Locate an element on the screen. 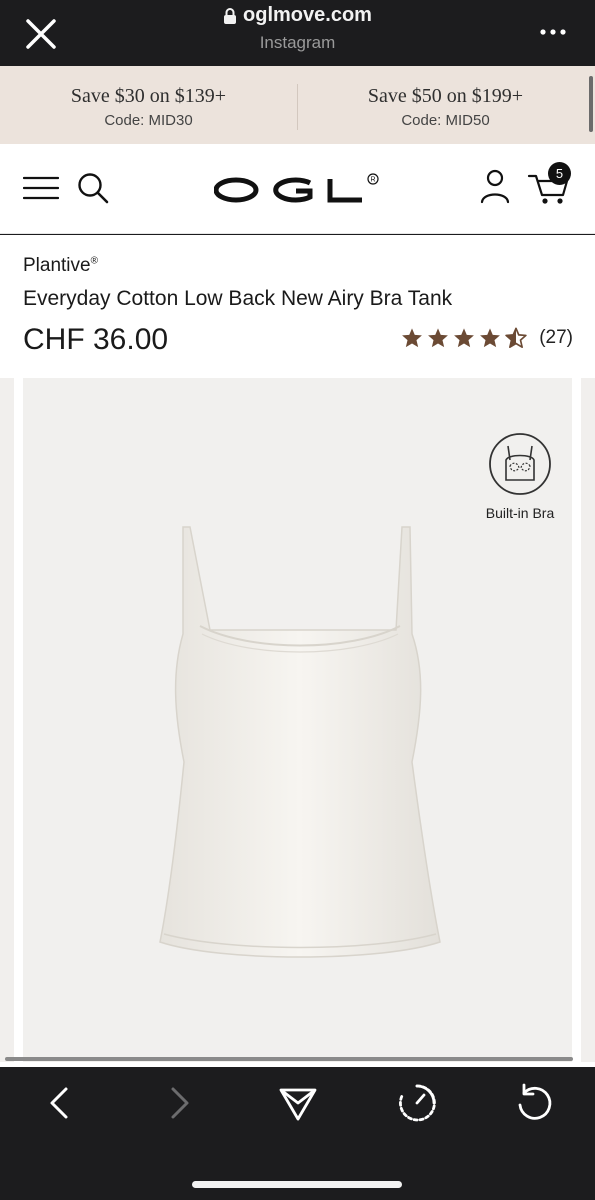  product-brand: Plantive® is located at coordinates (60, 266).